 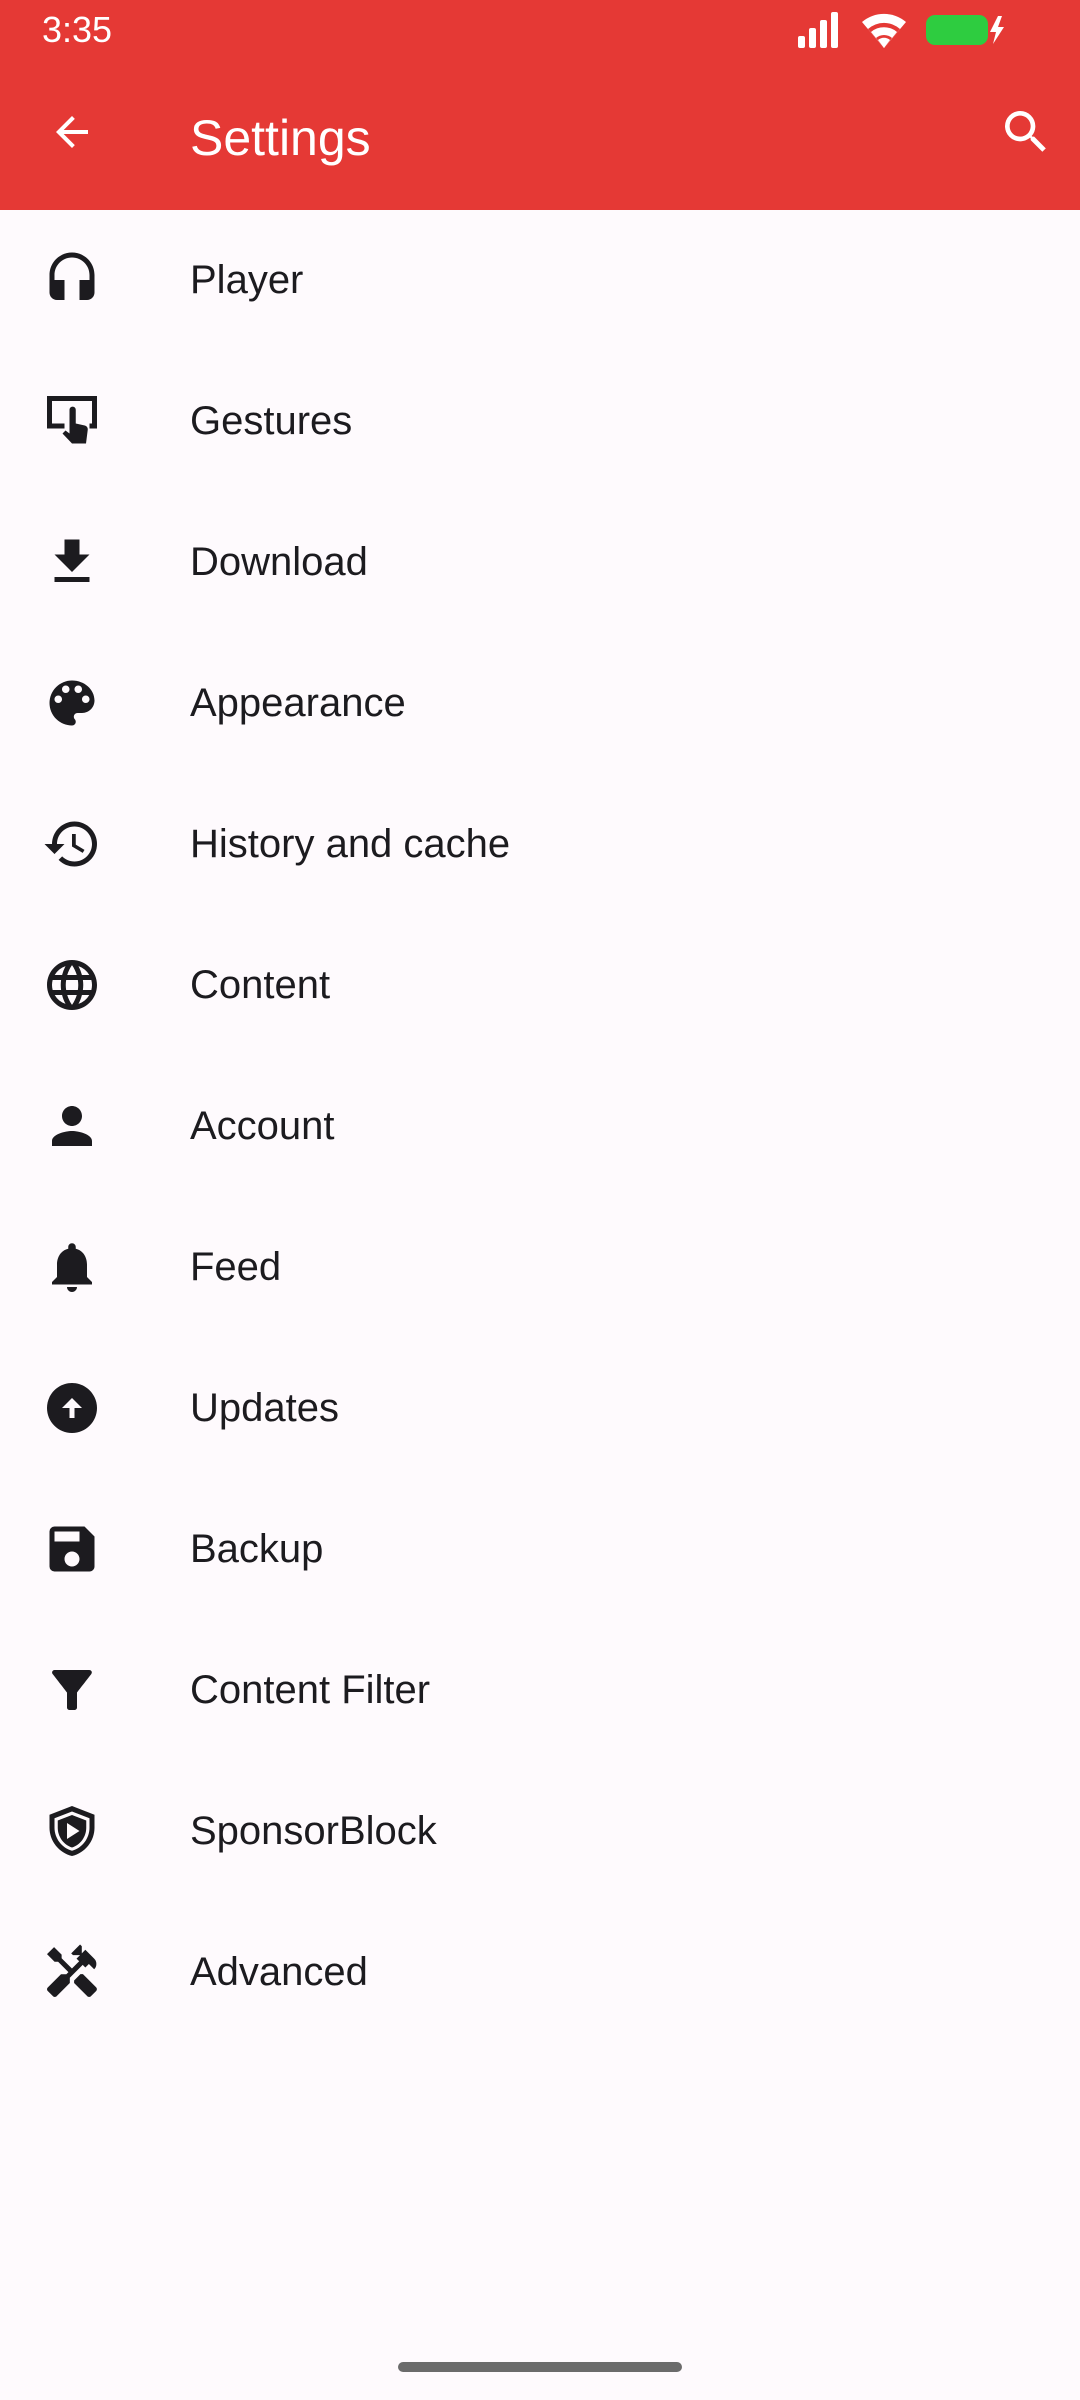 What do you see at coordinates (264, 1408) in the screenshot?
I see `settings-item-label: Updates` at bounding box center [264, 1408].